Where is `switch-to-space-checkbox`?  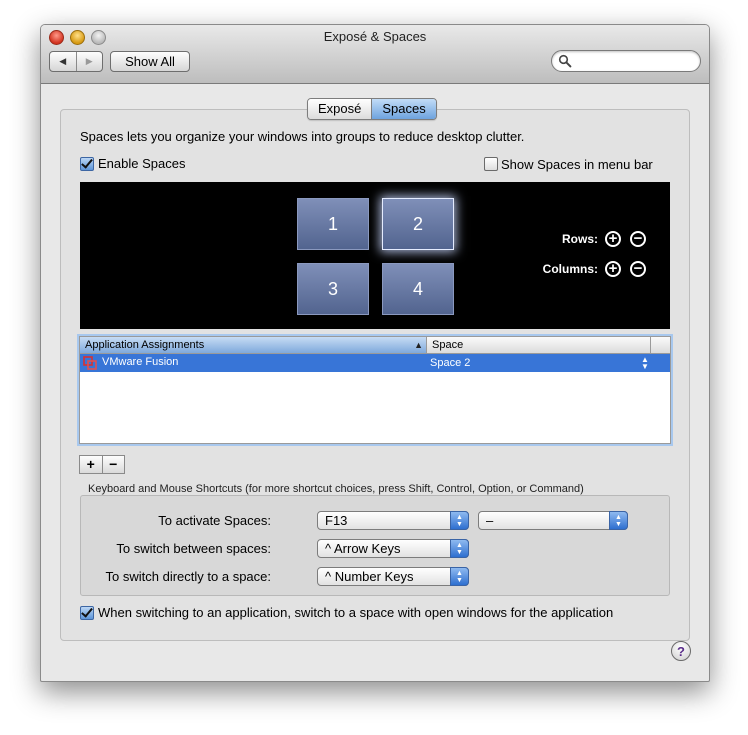 switch-to-space-checkbox is located at coordinates (87, 613).